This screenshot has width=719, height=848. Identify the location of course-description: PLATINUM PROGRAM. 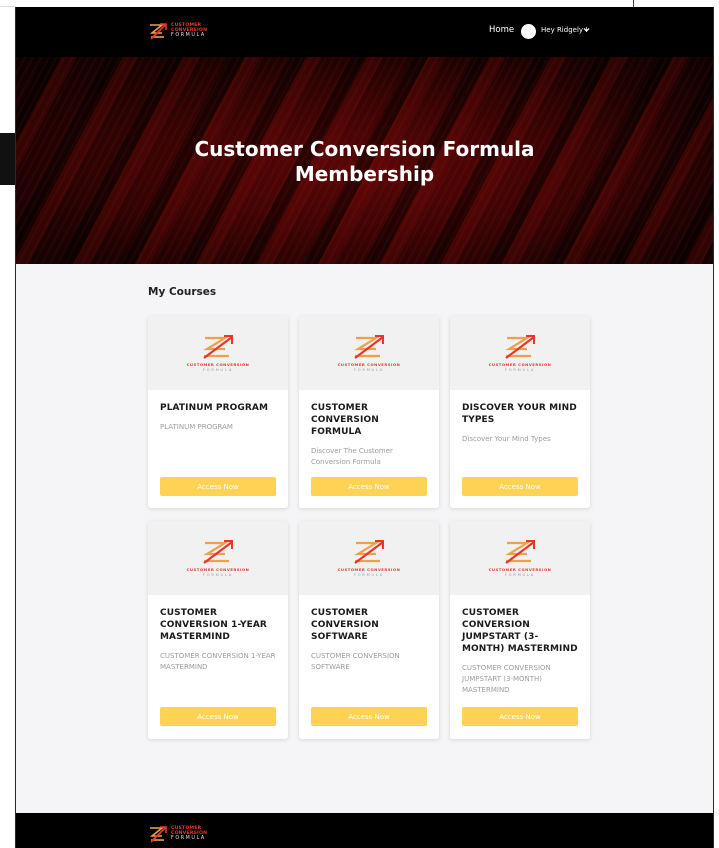
(196, 427).